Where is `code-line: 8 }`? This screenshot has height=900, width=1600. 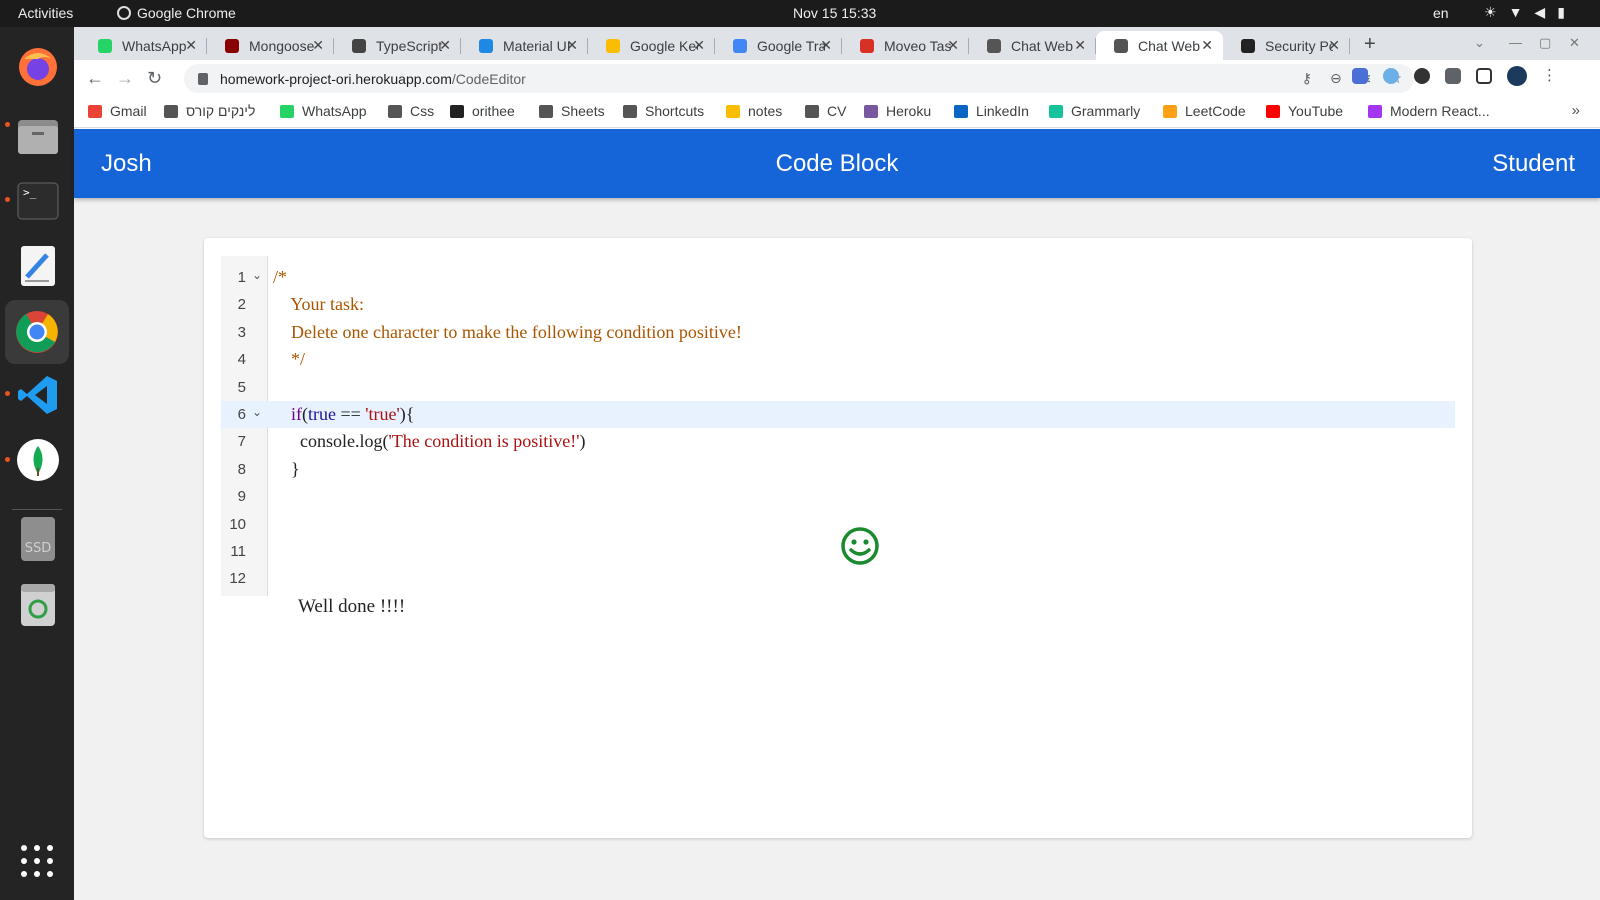
code-line: 8 } is located at coordinates (838, 469).